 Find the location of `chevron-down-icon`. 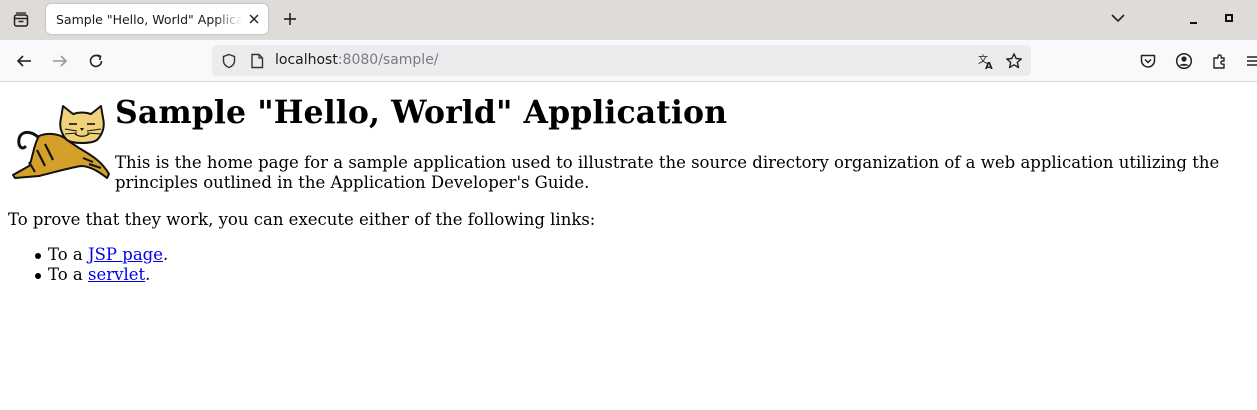

chevron-down-icon is located at coordinates (1118, 18).